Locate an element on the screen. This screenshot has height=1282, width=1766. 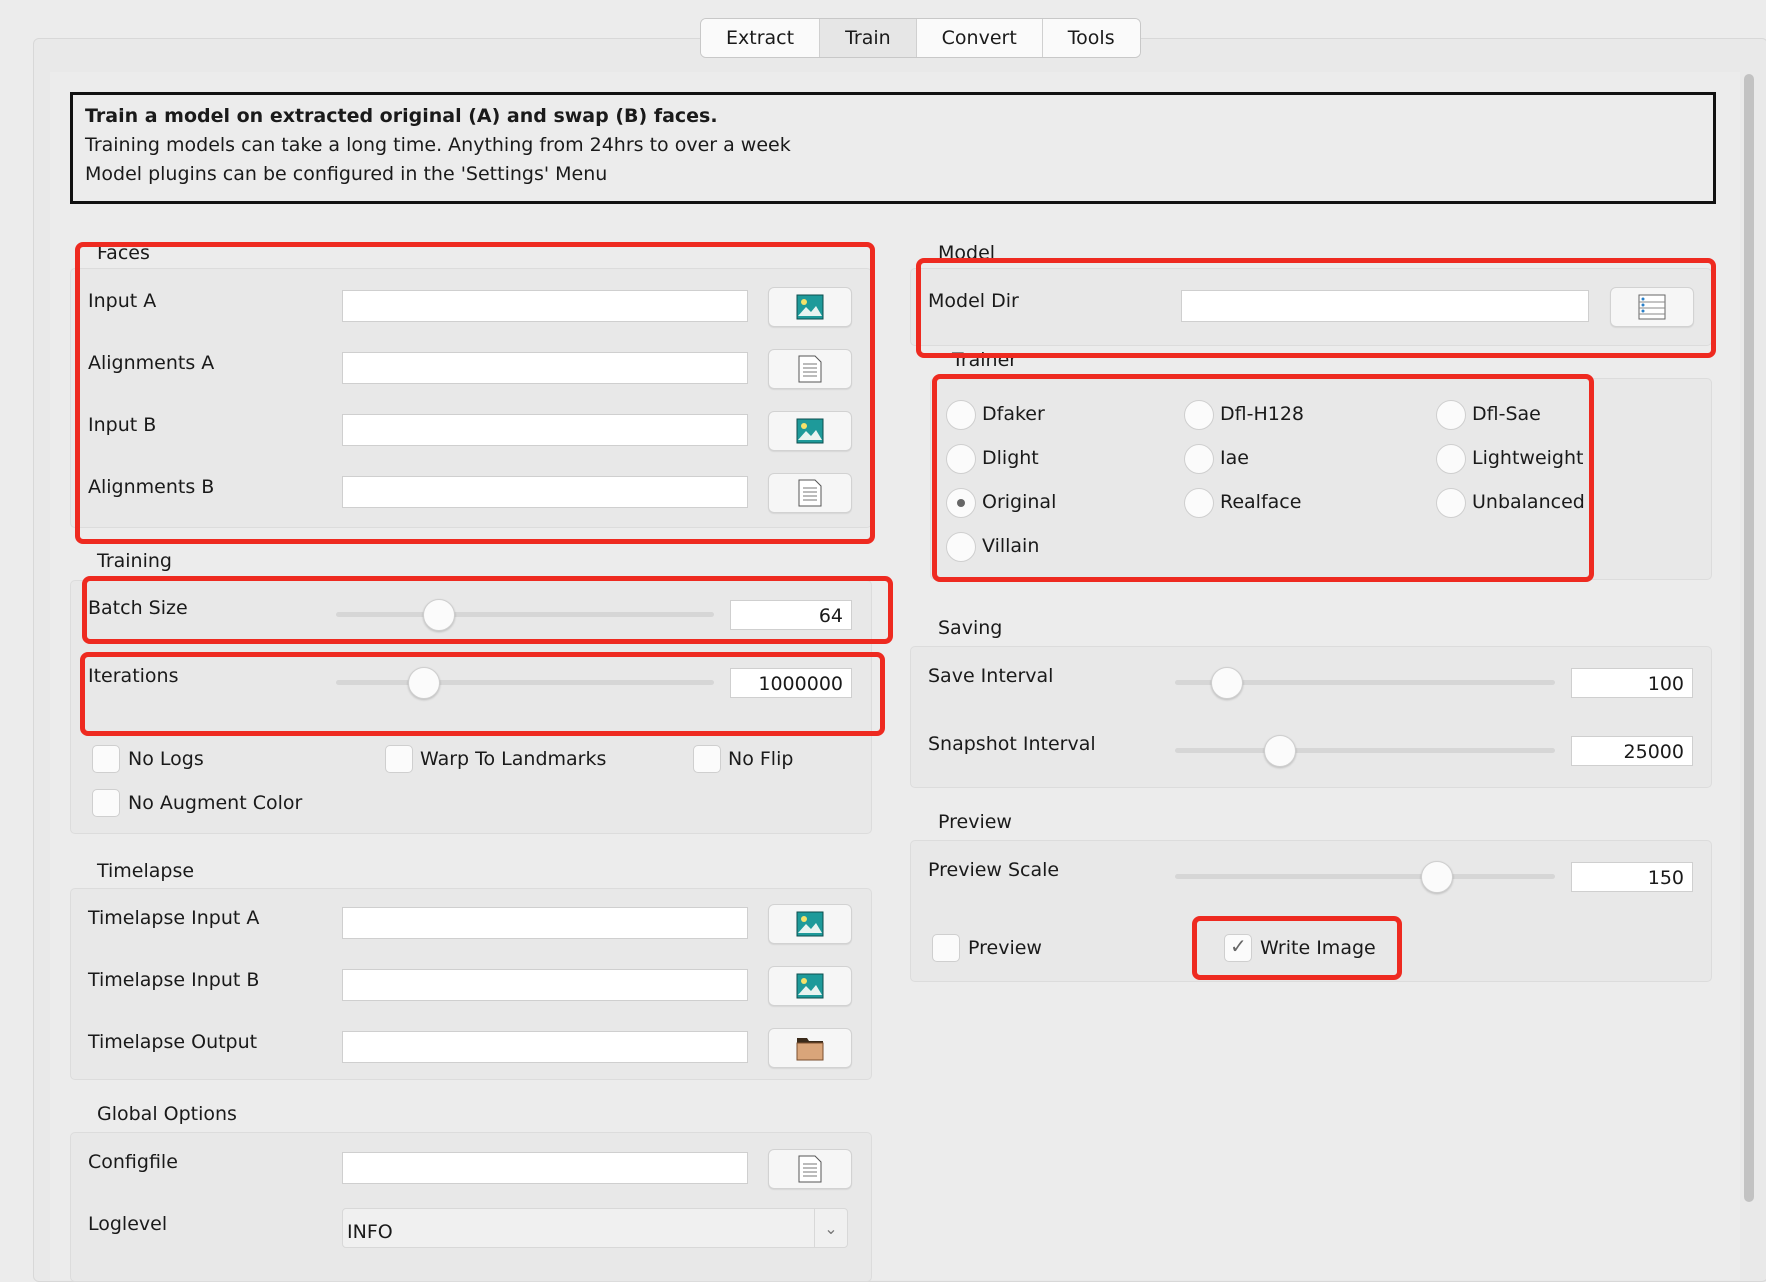
snapshot-interval-slider-track is located at coordinates (1365, 750).